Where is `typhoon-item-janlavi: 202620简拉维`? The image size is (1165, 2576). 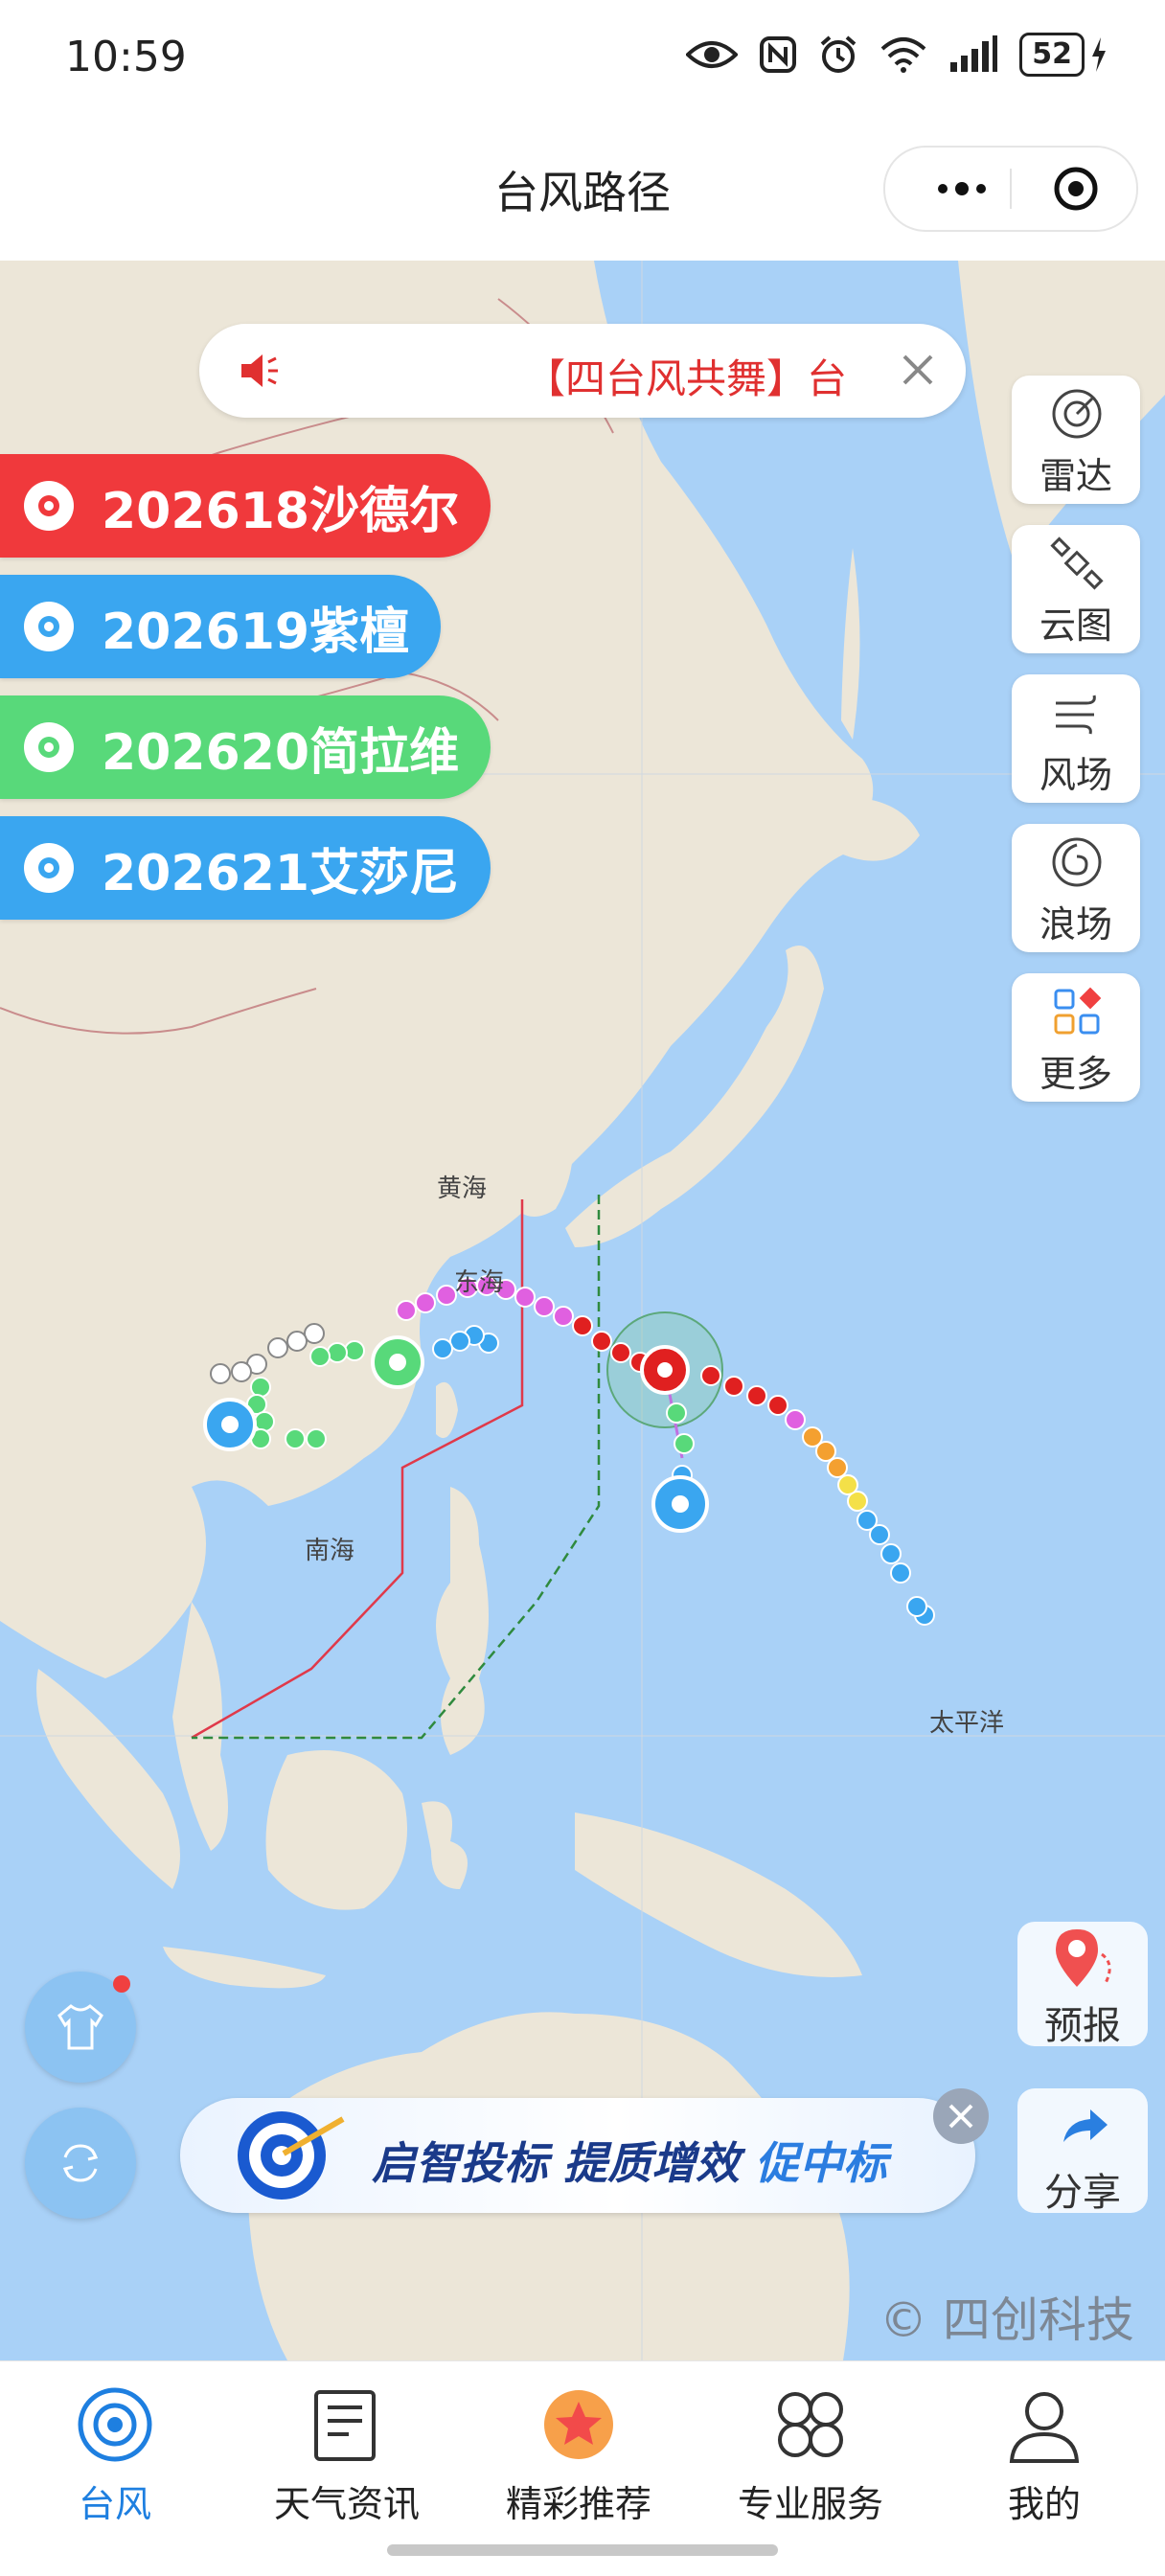 typhoon-item-janlavi: 202620简拉维 is located at coordinates (245, 747).